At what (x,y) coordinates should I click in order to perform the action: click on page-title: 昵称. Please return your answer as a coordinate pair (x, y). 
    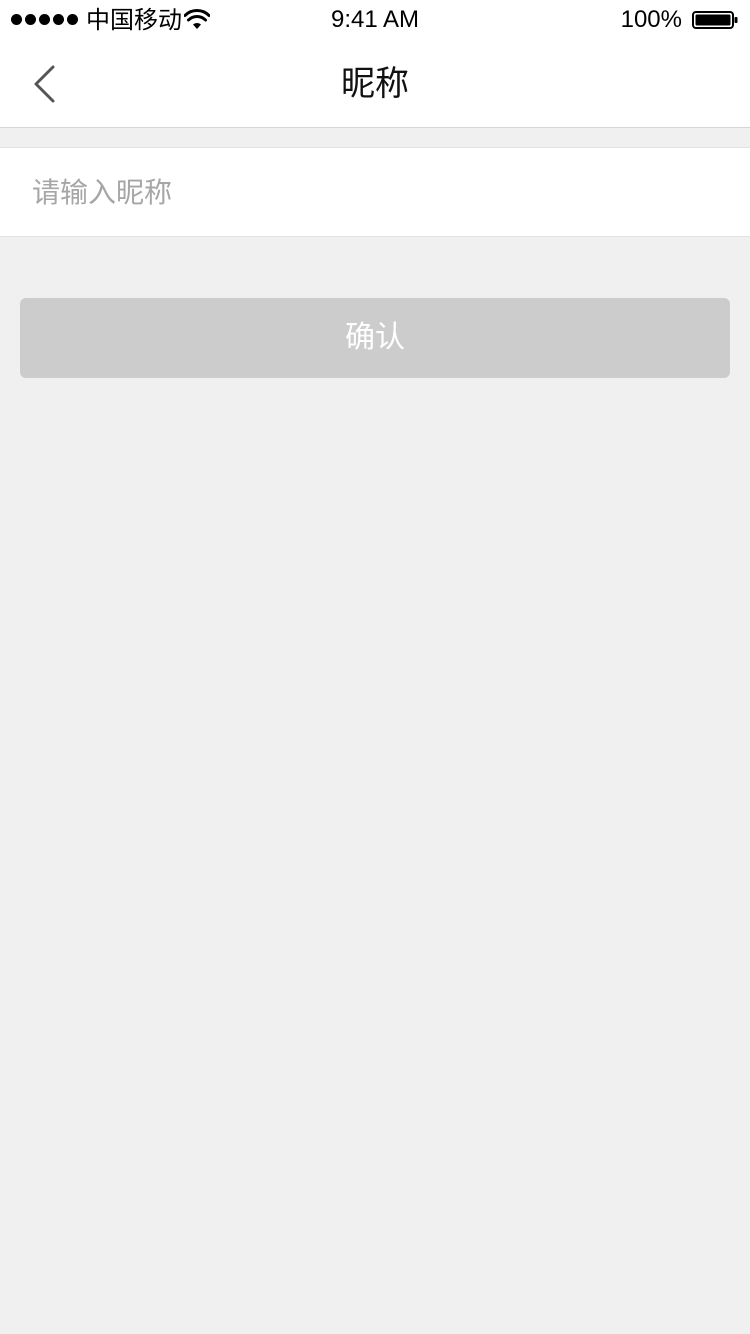
    Looking at the image, I should click on (375, 84).